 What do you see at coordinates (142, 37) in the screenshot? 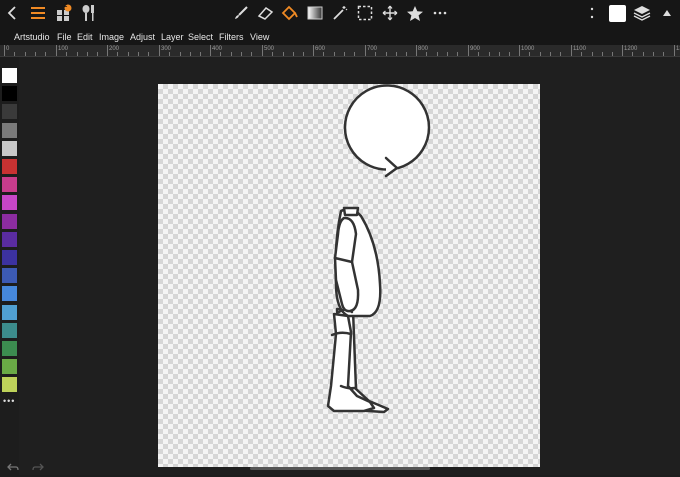
I see `menu-adjust: Adjust` at bounding box center [142, 37].